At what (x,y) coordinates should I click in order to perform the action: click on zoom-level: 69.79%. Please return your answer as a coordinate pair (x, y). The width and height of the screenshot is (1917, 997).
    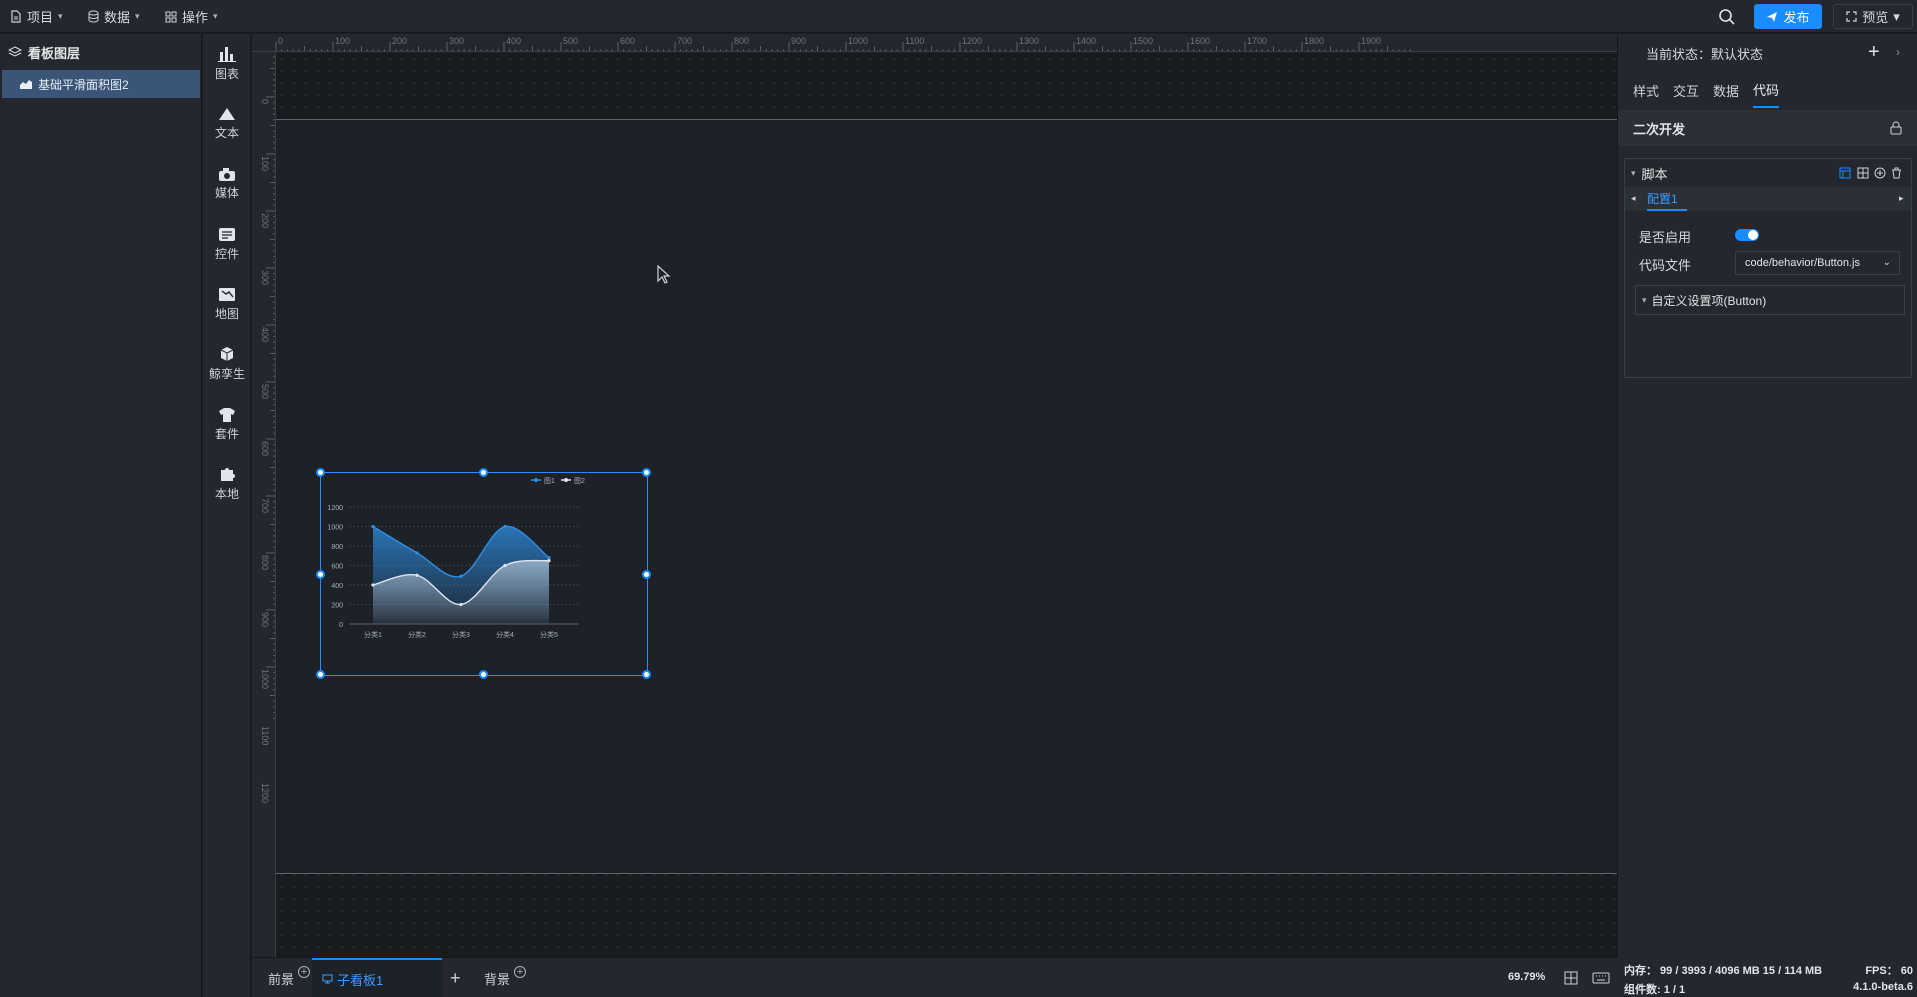
    Looking at the image, I should click on (1526, 977).